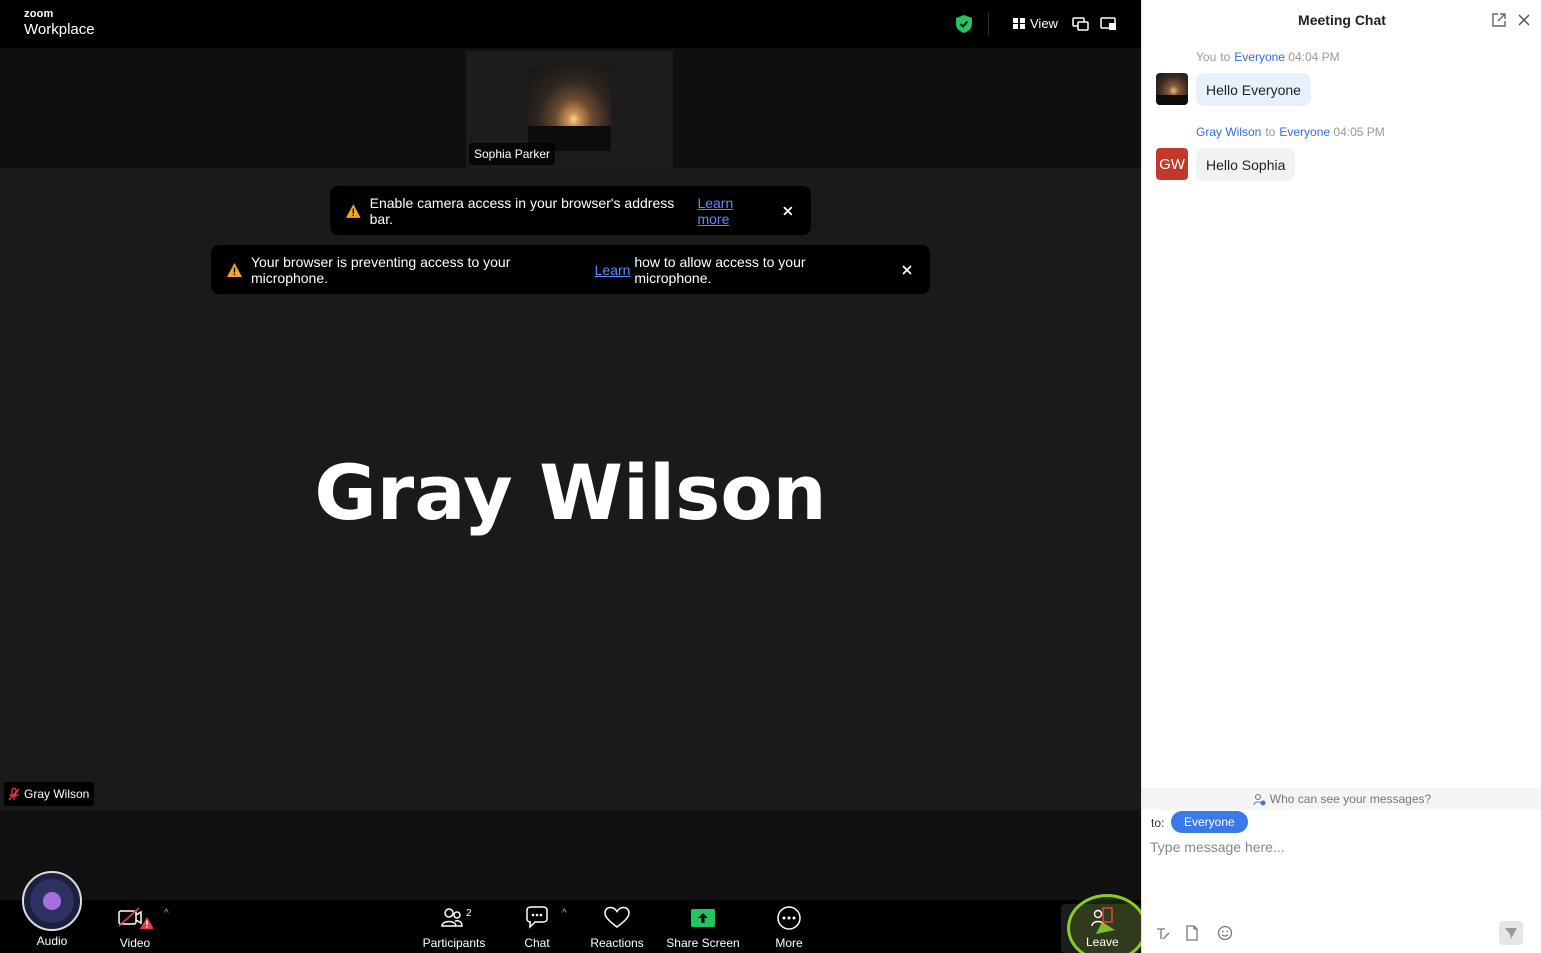 This screenshot has width=1541, height=953. I want to click on leave-icon, so click(1103, 920).